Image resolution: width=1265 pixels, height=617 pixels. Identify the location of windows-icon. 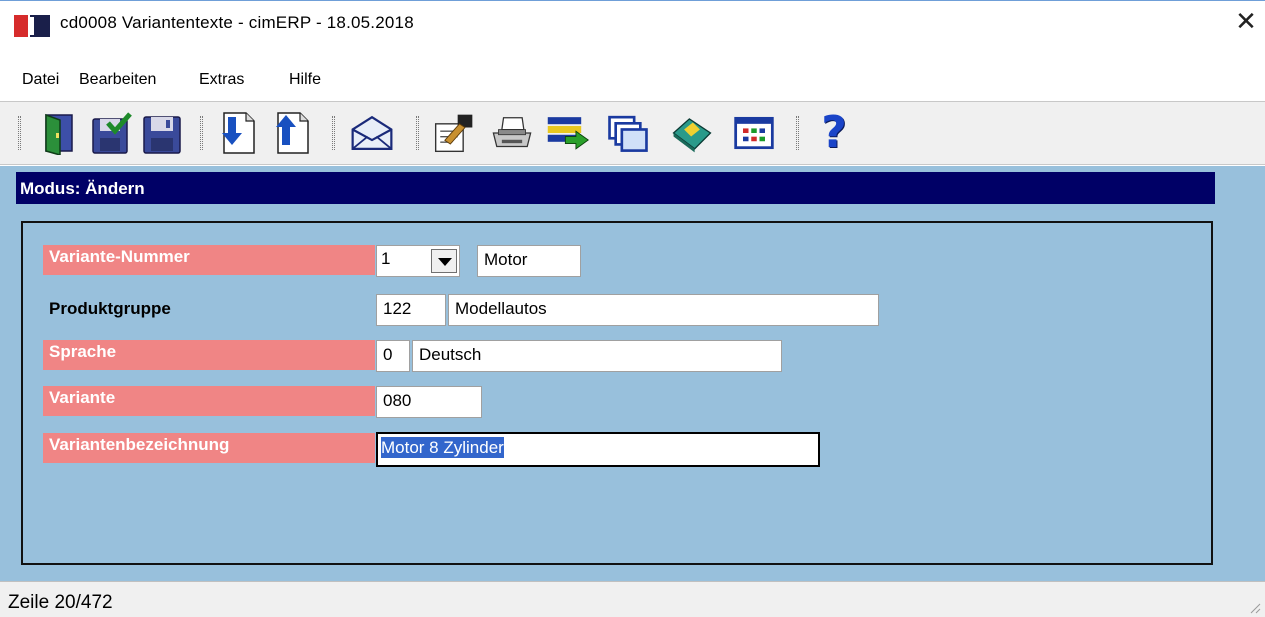
(628, 133).